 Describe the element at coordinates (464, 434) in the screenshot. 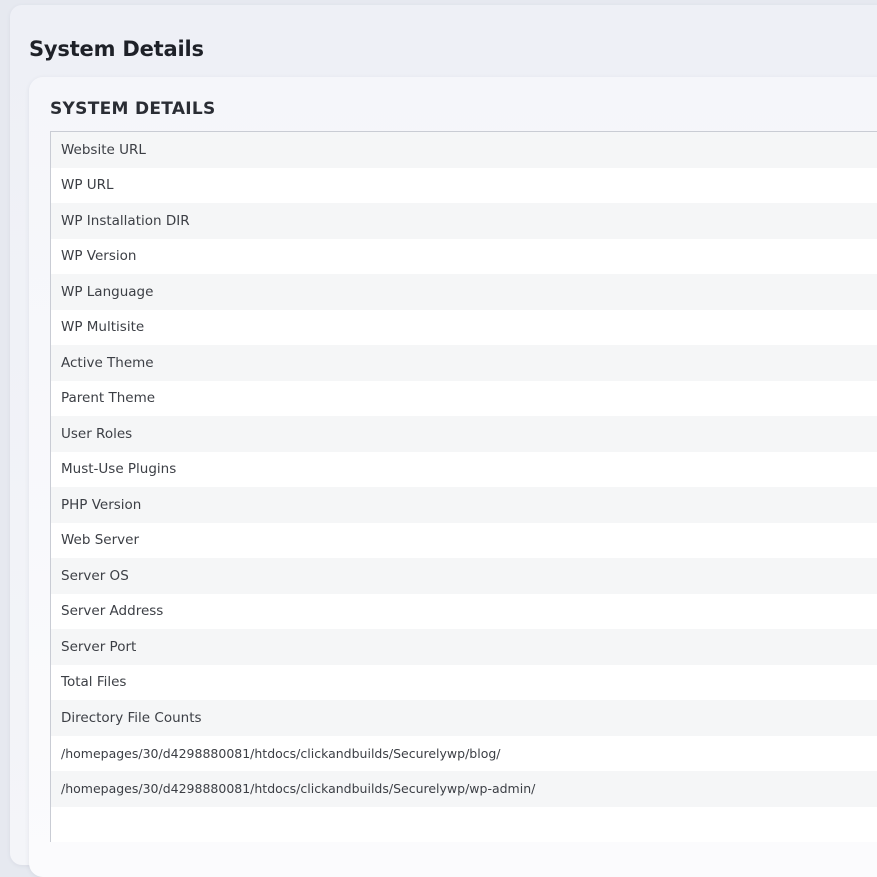

I see `row-user-roles: User Roles` at that location.